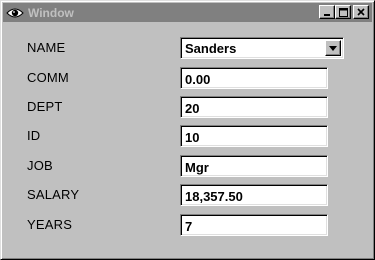  I want to click on dept-field, so click(254, 107).